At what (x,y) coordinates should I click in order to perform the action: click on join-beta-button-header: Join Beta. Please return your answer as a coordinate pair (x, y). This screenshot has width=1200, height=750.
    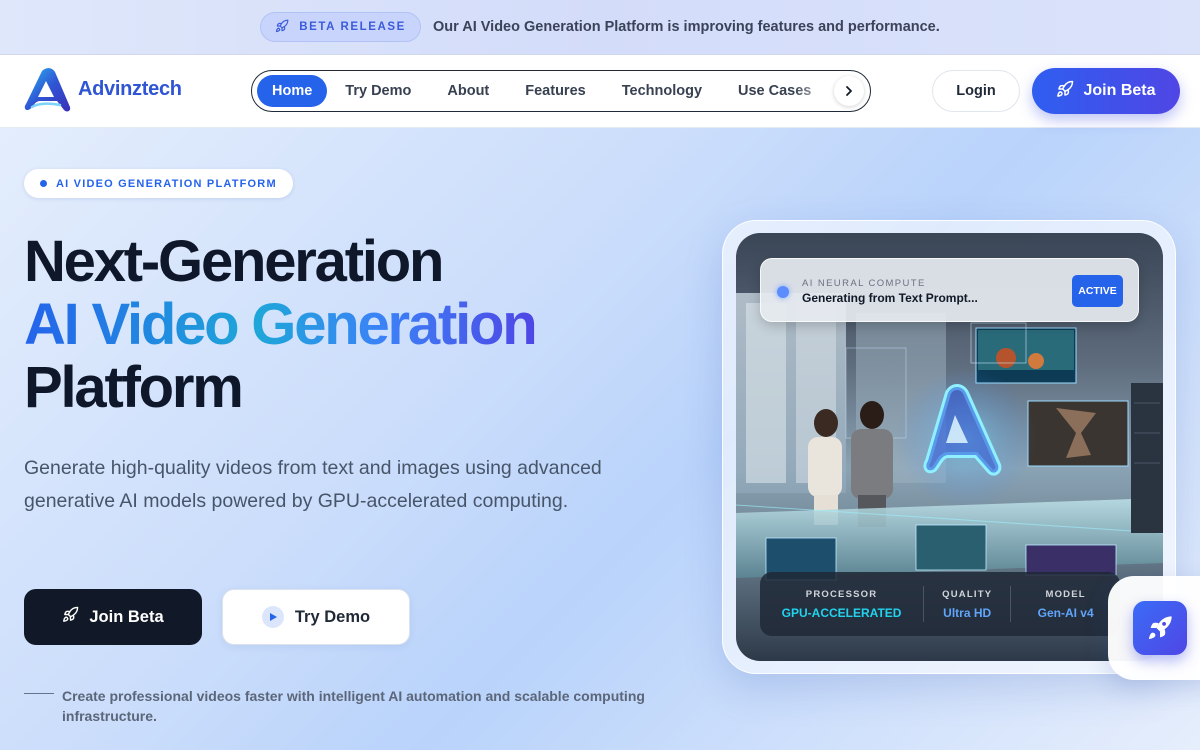
    Looking at the image, I should click on (1106, 91).